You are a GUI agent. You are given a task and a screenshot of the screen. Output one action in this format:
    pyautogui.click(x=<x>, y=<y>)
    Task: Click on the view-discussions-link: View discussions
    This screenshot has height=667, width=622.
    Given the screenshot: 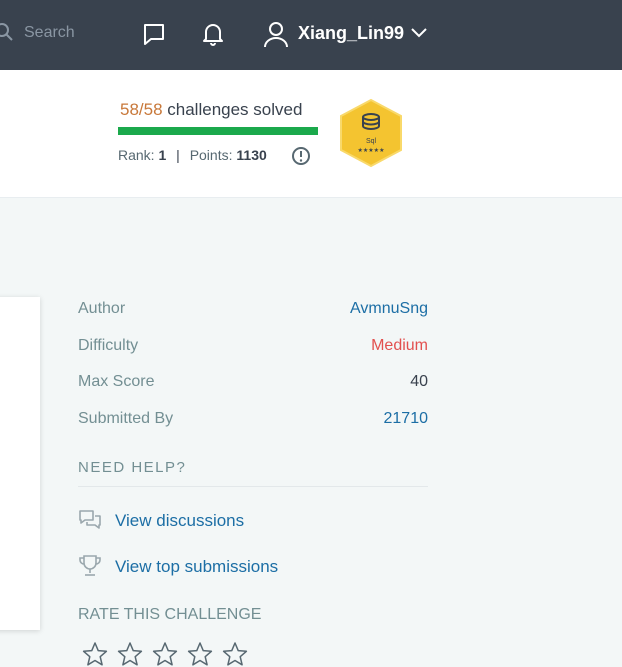 What is the action you would take?
    pyautogui.click(x=179, y=521)
    